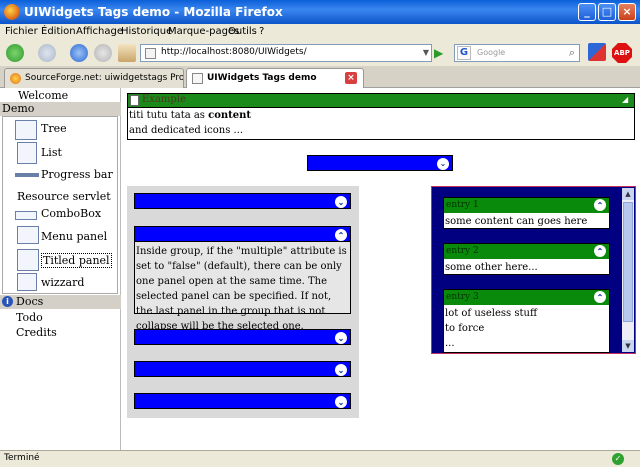  Describe the element at coordinates (517, 53) in the screenshot. I see `search-bar: G Google ⌕` at that location.